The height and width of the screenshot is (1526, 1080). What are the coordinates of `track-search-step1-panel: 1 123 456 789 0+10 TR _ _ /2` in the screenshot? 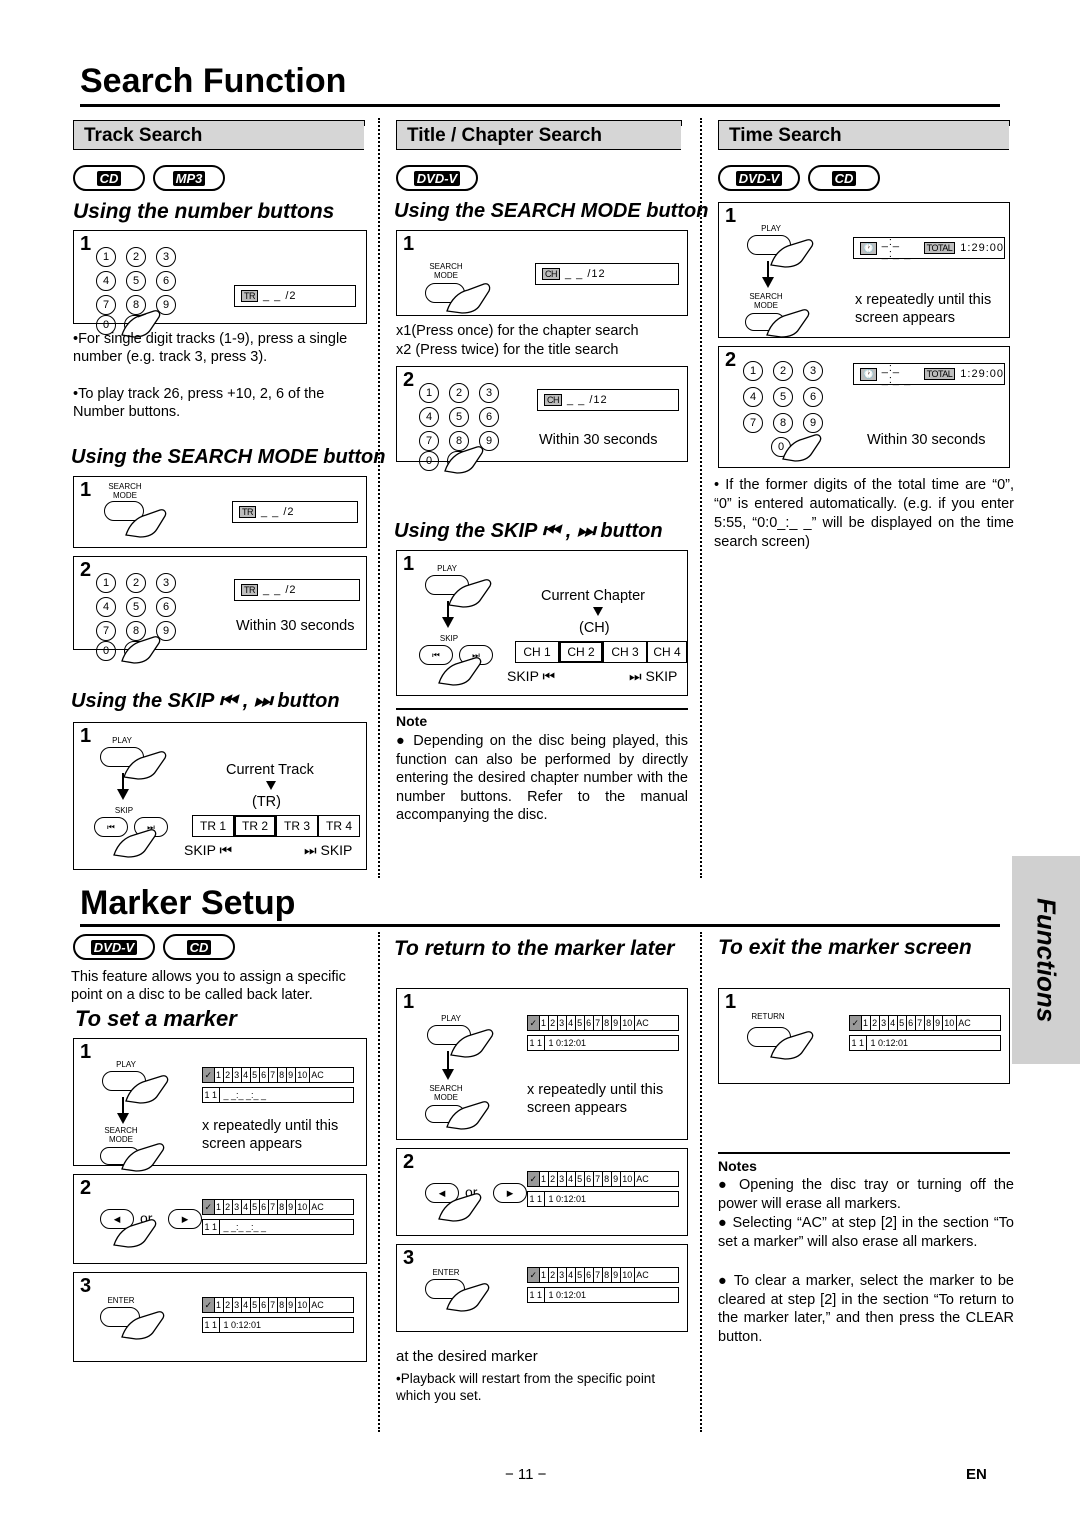 It's located at (220, 284).